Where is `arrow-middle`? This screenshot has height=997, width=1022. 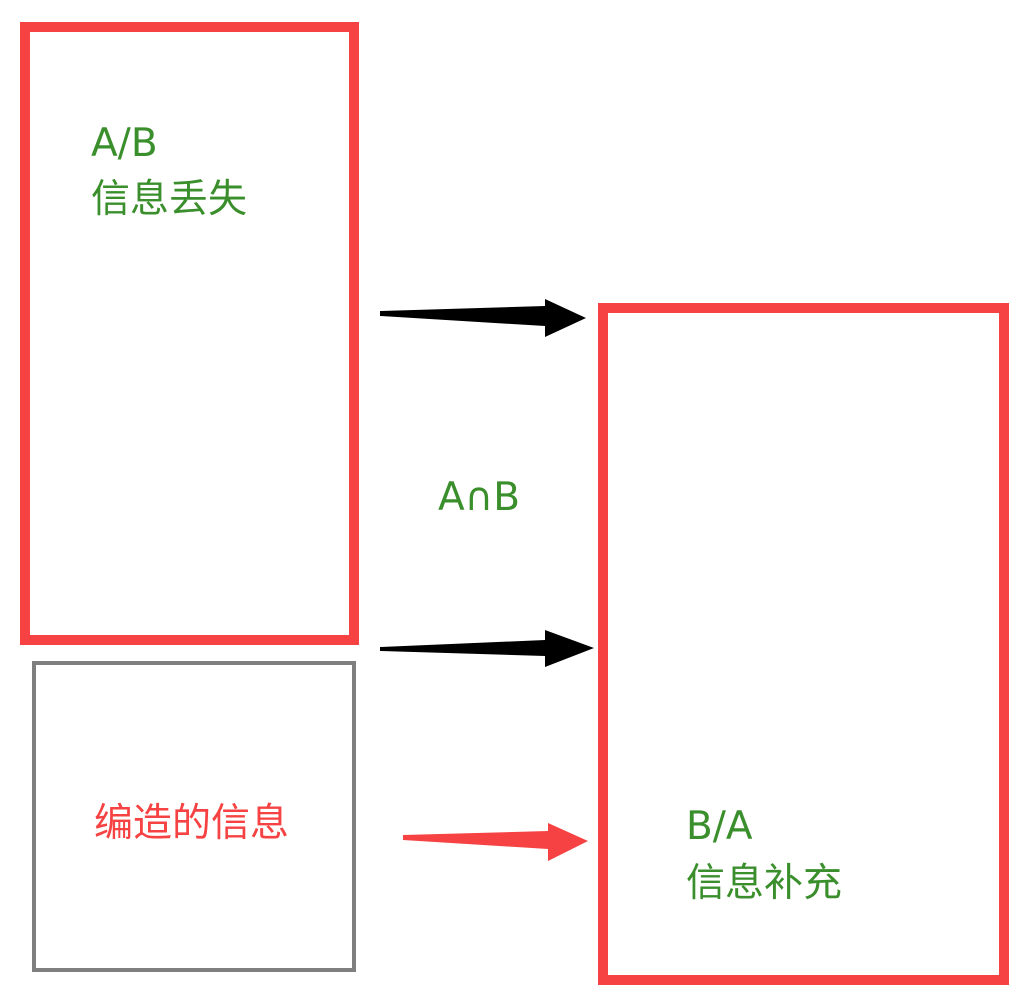
arrow-middle is located at coordinates (487, 648).